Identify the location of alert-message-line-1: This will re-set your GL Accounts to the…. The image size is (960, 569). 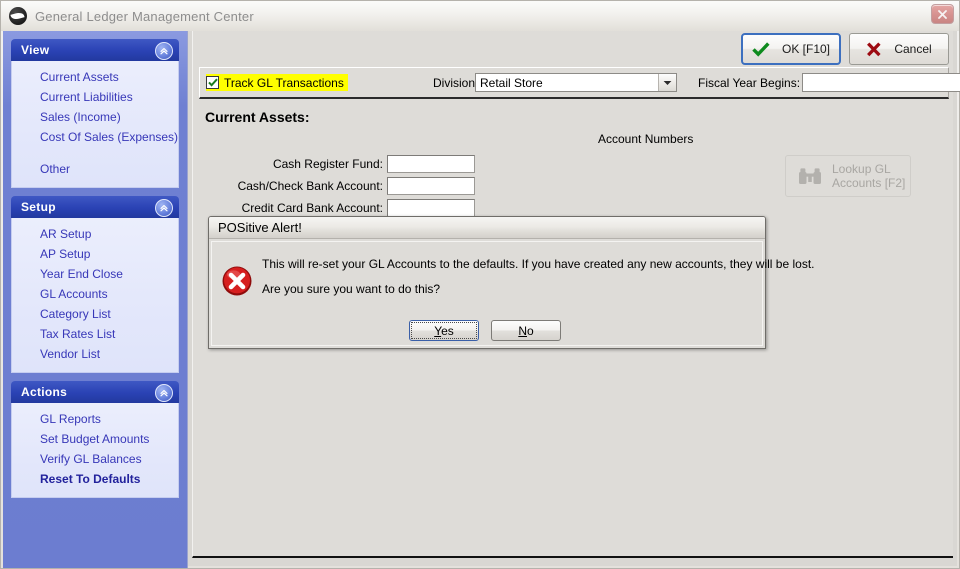
(538, 264).